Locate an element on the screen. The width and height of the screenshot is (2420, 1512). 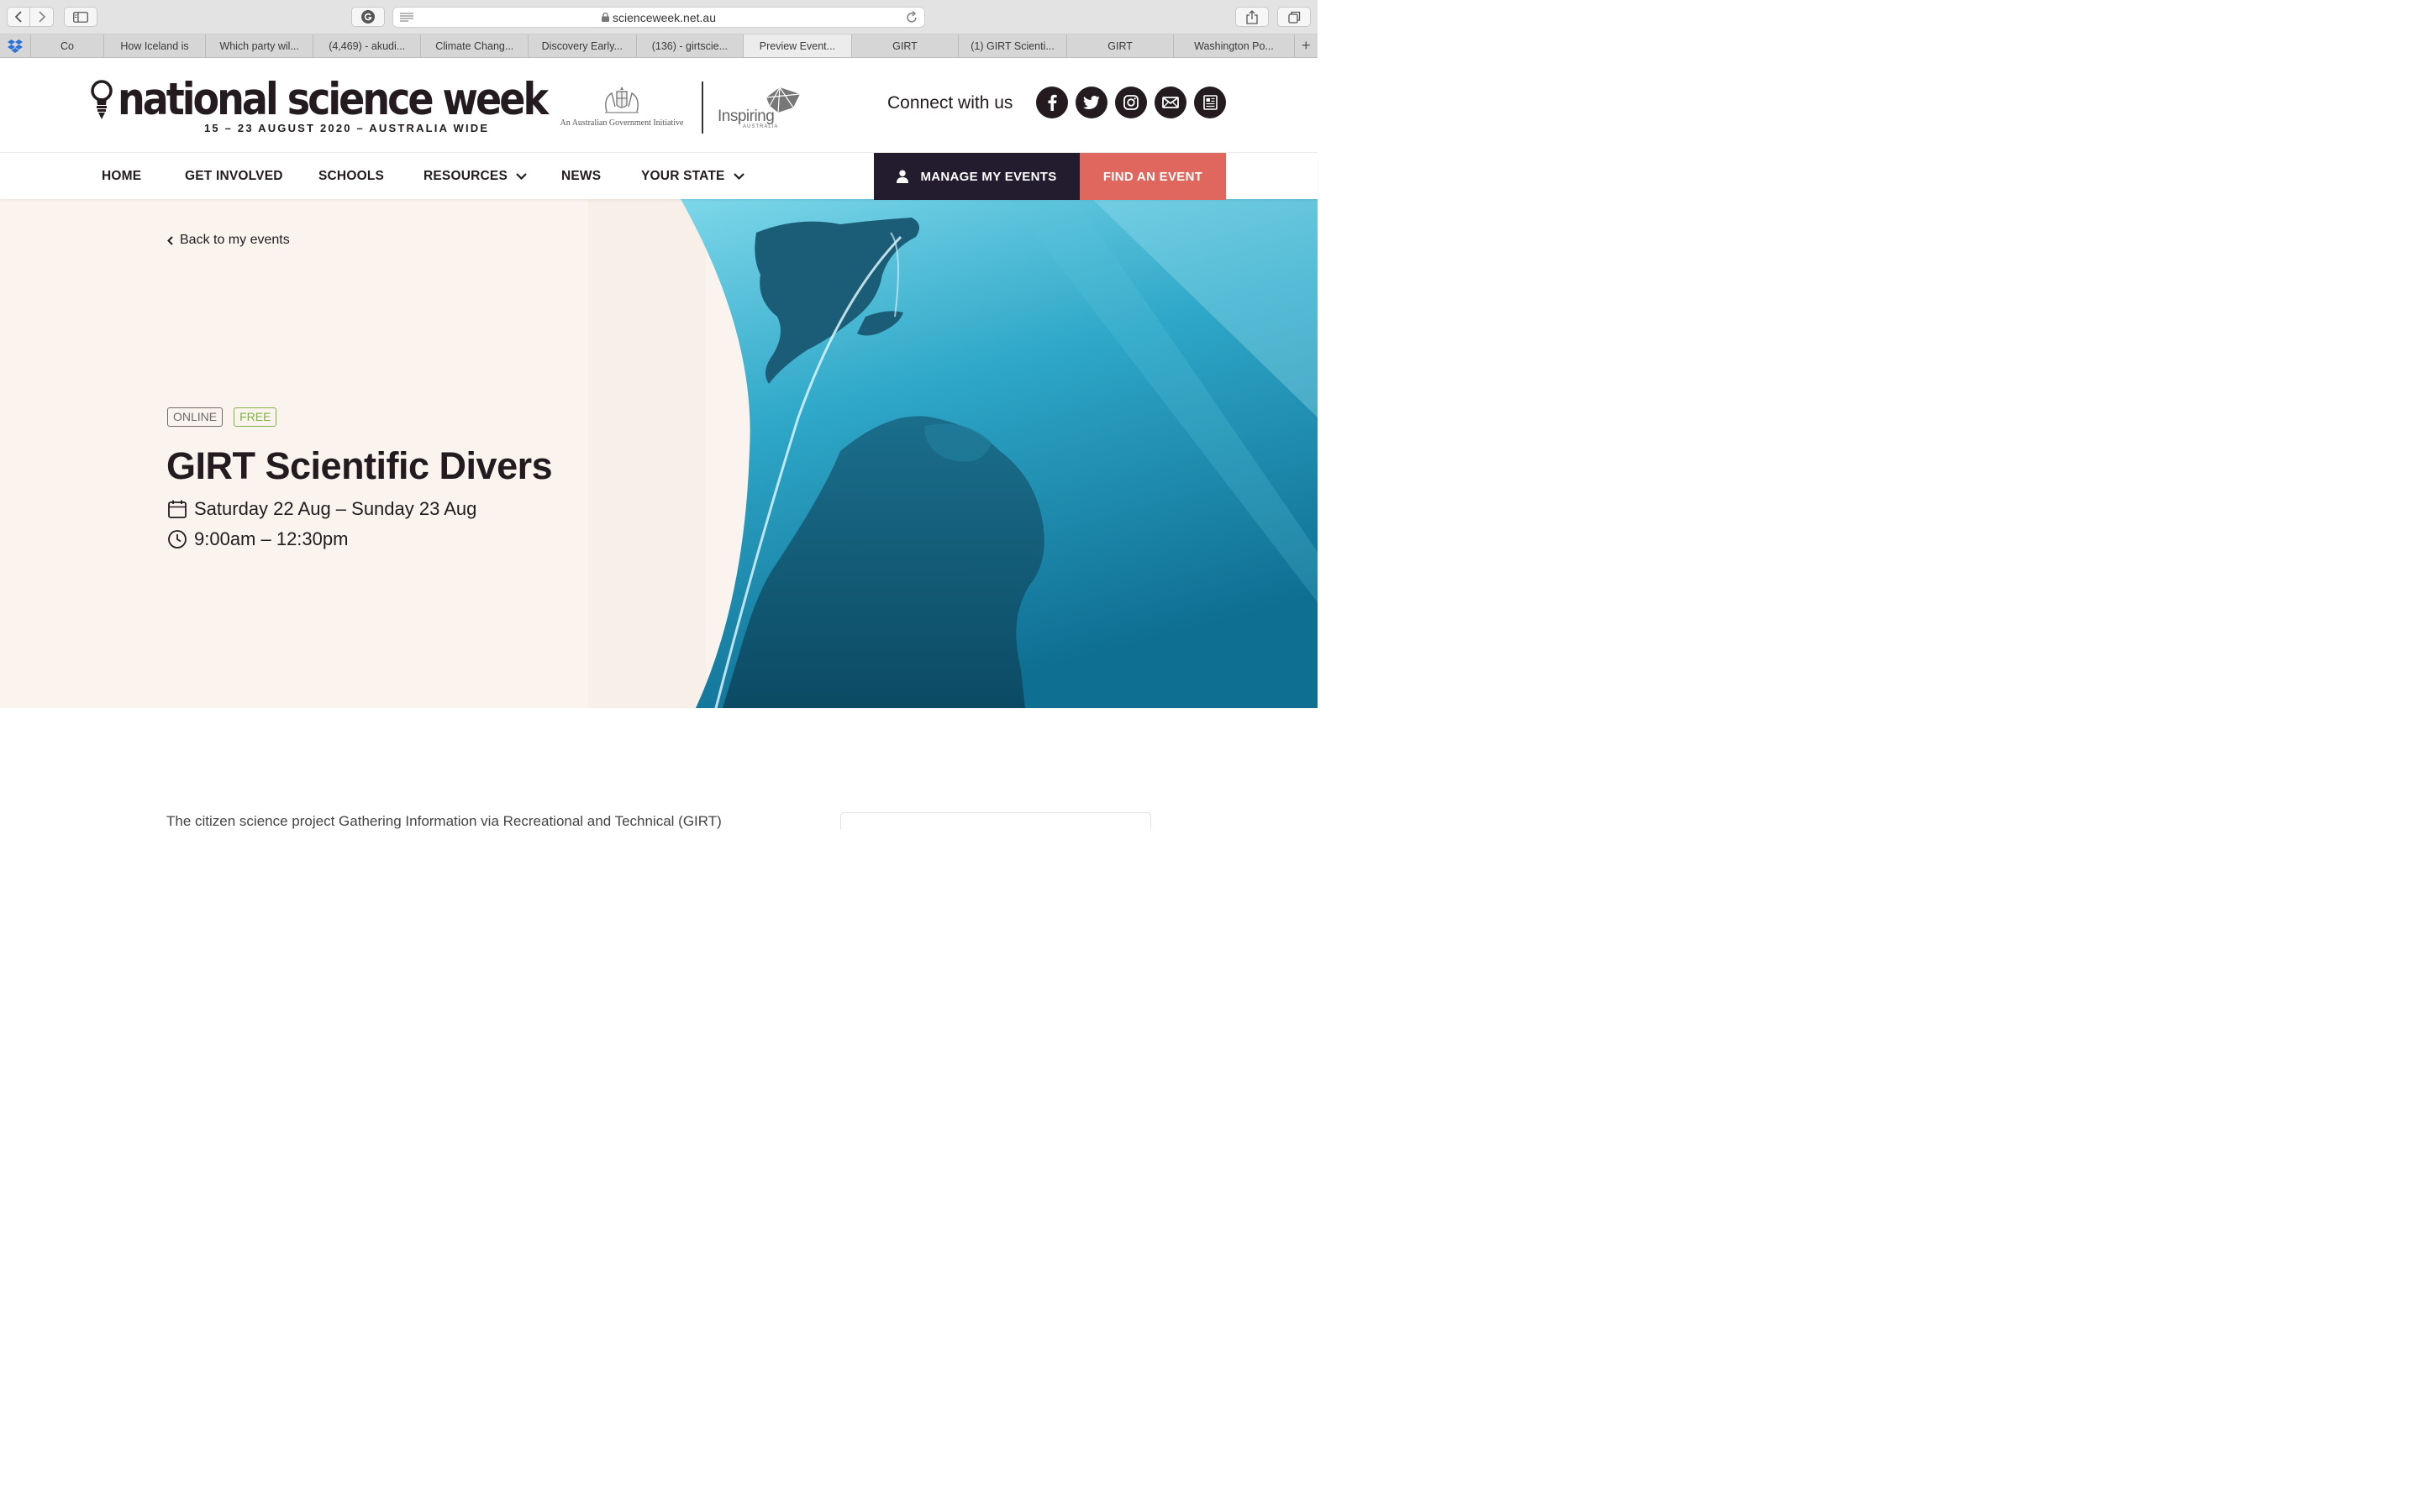
facebook-icon is located at coordinates (1052, 102).